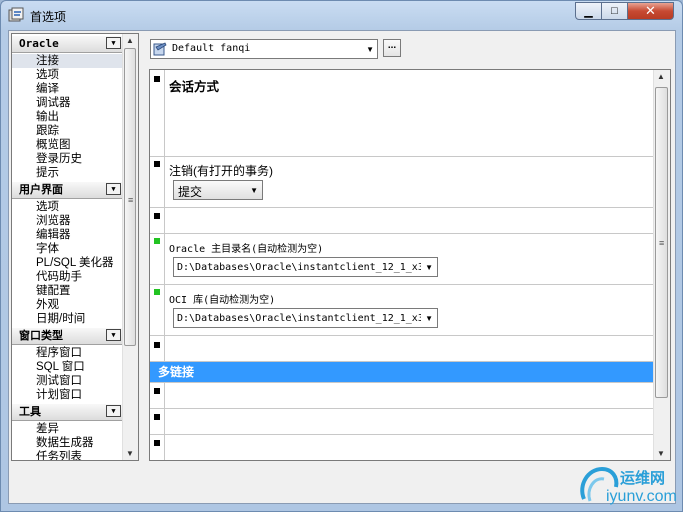  I want to click on category-item: 程序窗口, so click(67, 353).